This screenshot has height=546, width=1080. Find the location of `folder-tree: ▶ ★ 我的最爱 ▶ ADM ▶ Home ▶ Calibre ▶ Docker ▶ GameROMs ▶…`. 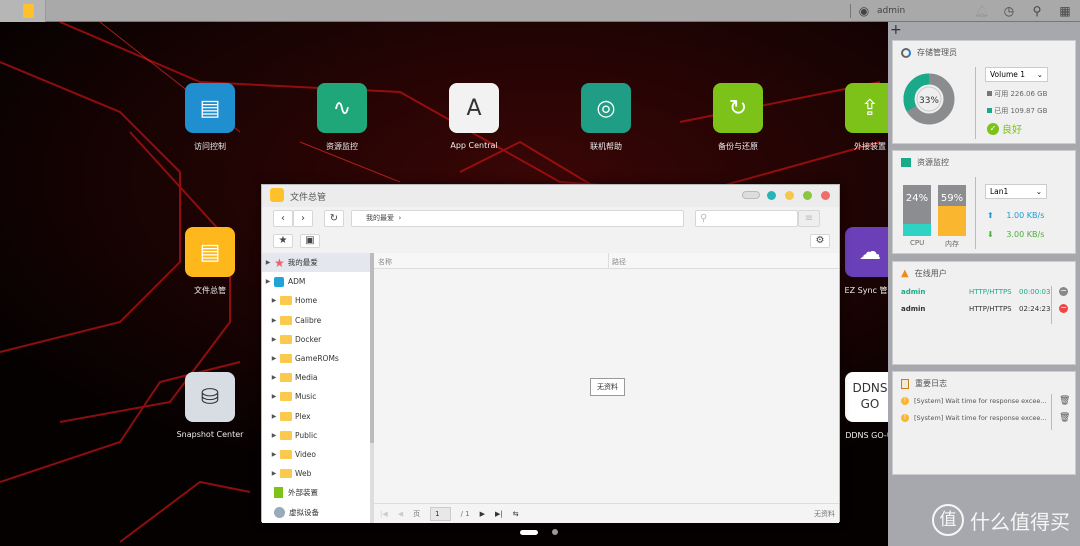

folder-tree: ▶ ★ 我的最爱 ▶ ADM ▶ Home ▶ Calibre ▶ Docker ▶ GameROMs ▶… is located at coordinates (318, 388).